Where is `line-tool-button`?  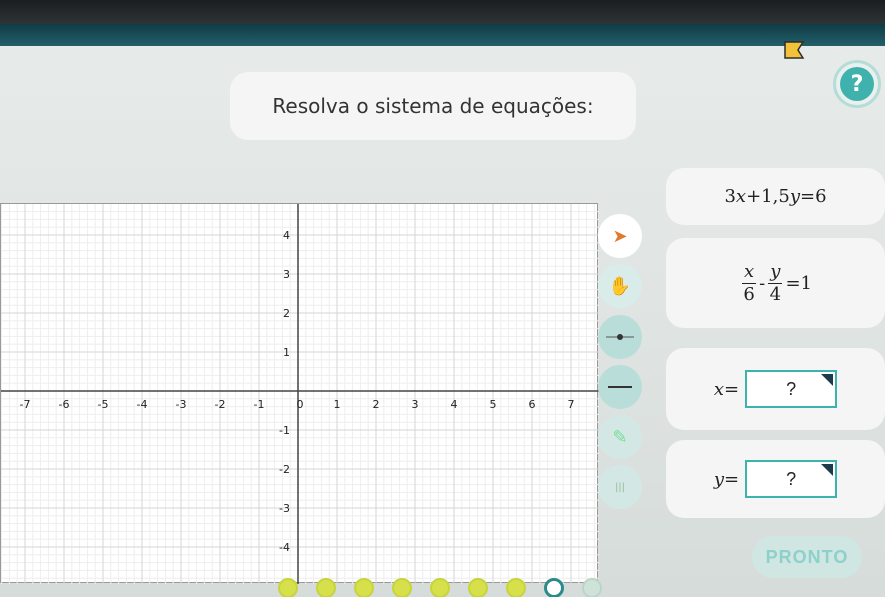
line-tool-button is located at coordinates (620, 387).